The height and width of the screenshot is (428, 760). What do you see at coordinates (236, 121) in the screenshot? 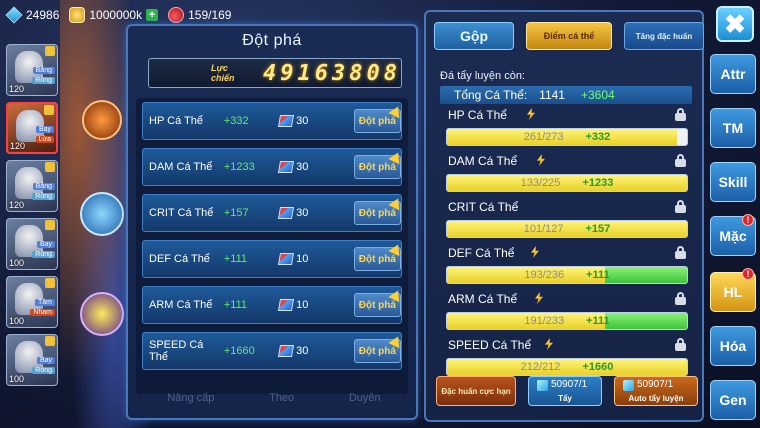
I see `stat-bonus: +332` at bounding box center [236, 121].